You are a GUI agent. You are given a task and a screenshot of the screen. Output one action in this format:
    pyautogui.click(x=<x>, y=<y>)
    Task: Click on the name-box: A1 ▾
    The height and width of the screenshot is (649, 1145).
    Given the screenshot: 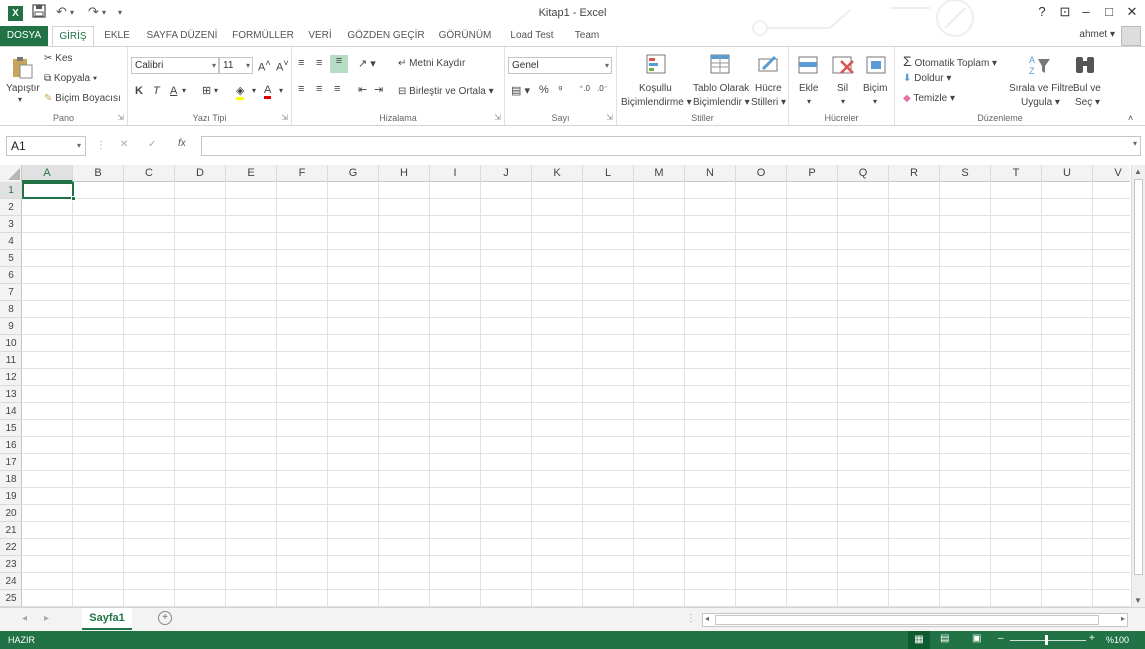 What is the action you would take?
    pyautogui.click(x=46, y=146)
    